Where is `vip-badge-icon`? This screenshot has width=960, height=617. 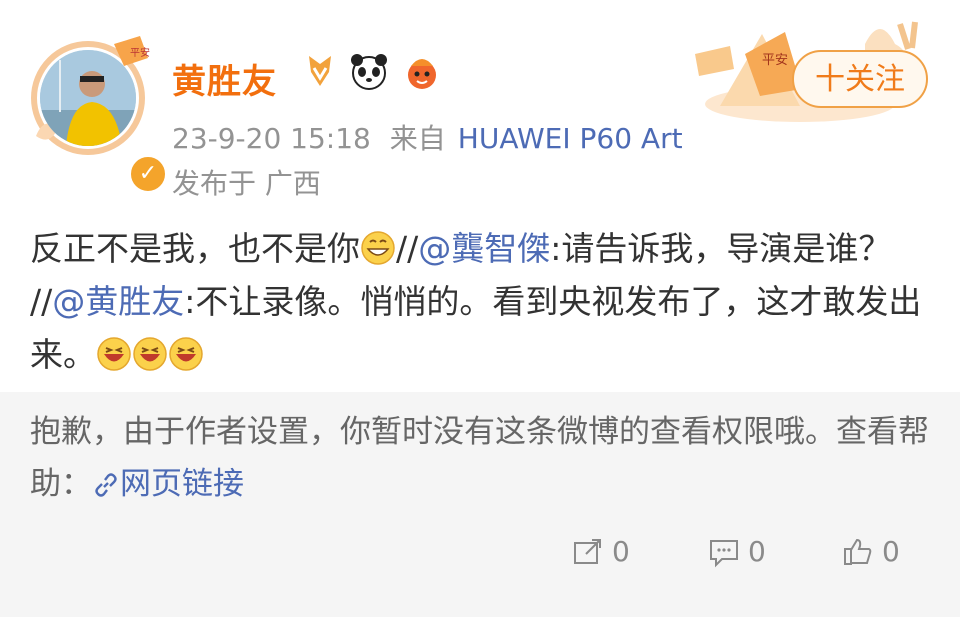 vip-badge-icon is located at coordinates (320, 71).